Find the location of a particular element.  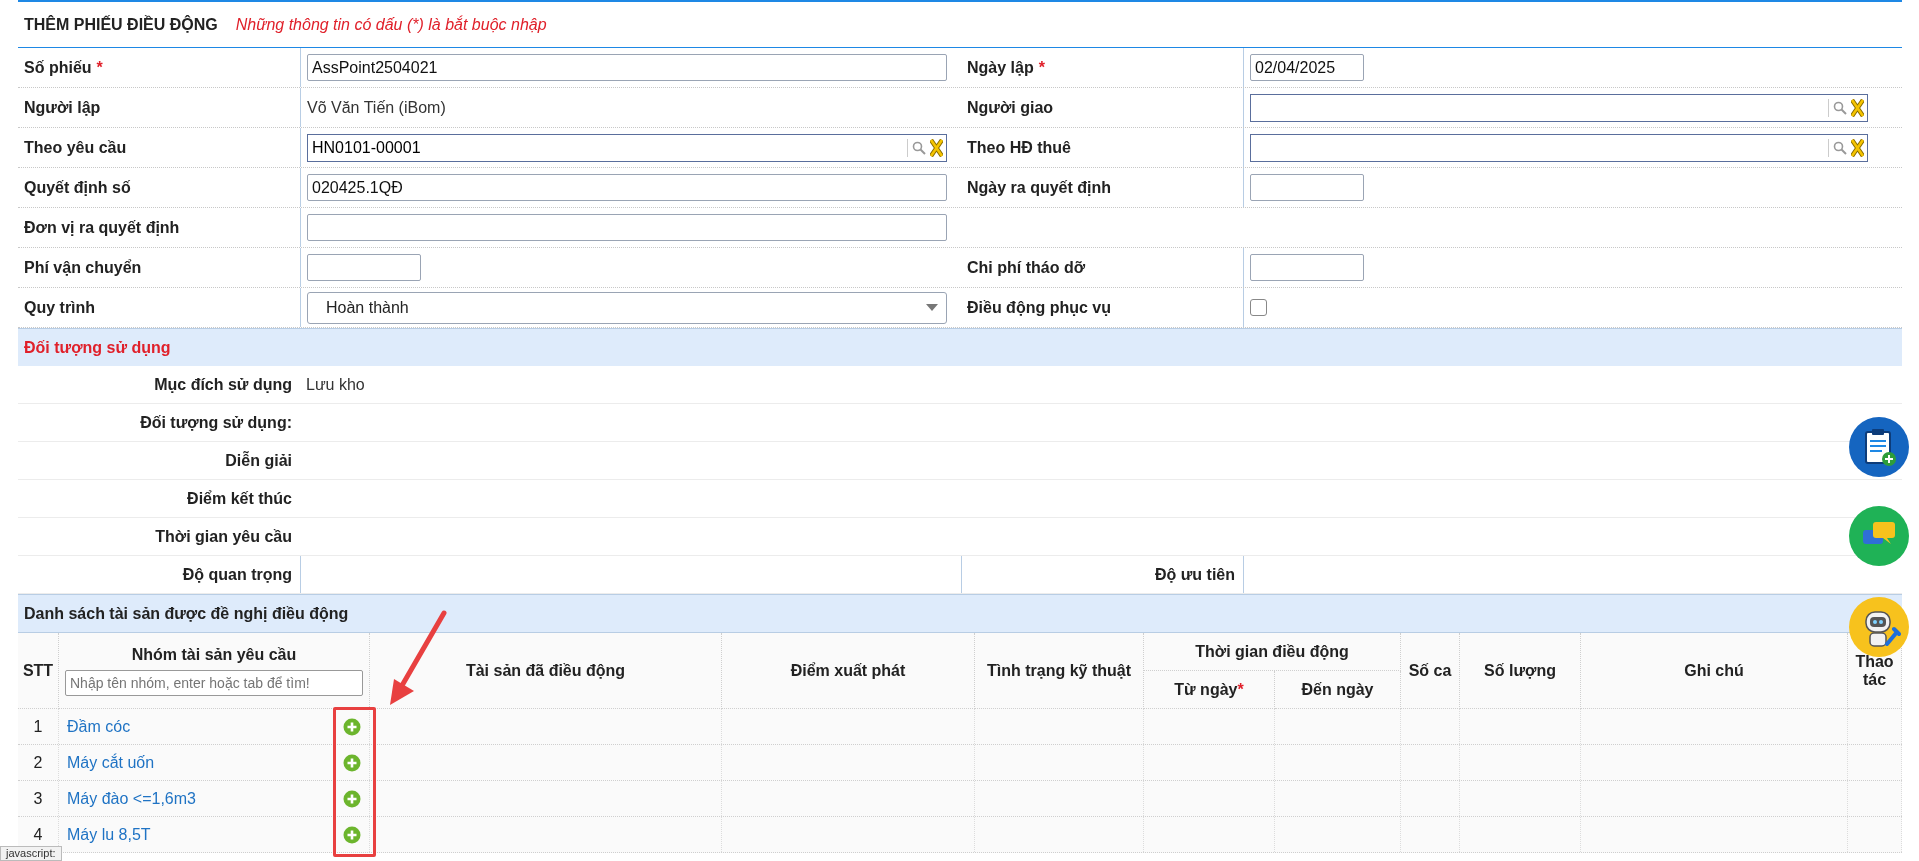

field-label: Người giao is located at coordinates (1010, 107).